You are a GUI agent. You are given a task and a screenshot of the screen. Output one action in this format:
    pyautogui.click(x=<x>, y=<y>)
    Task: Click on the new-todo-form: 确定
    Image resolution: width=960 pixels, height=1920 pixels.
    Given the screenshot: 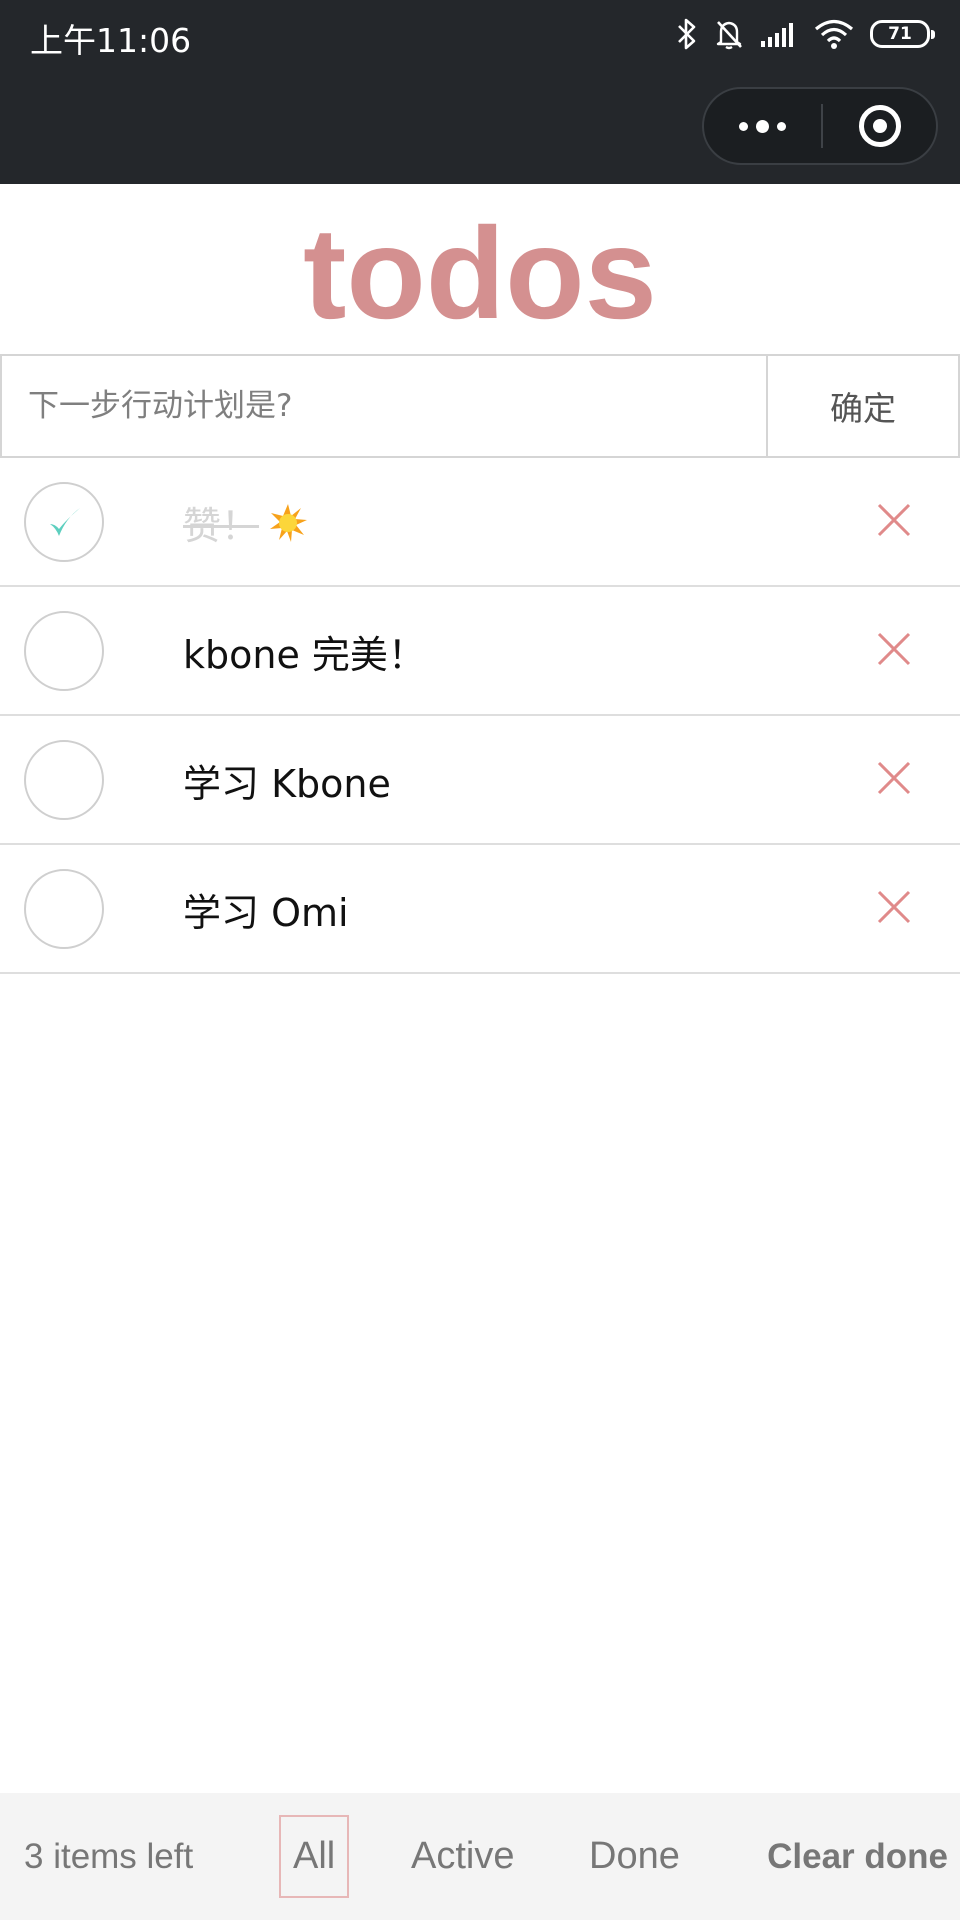 What is the action you would take?
    pyautogui.click(x=480, y=406)
    